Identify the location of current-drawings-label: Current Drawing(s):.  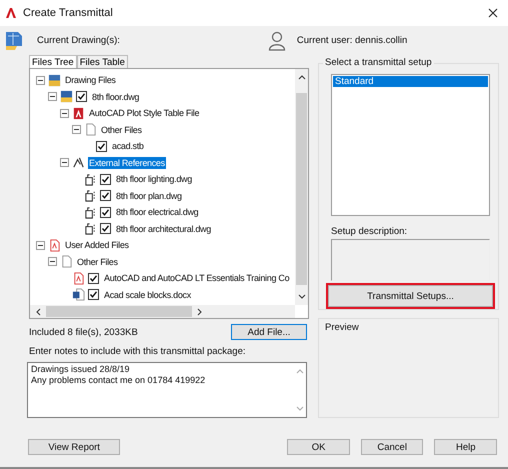
(78, 40).